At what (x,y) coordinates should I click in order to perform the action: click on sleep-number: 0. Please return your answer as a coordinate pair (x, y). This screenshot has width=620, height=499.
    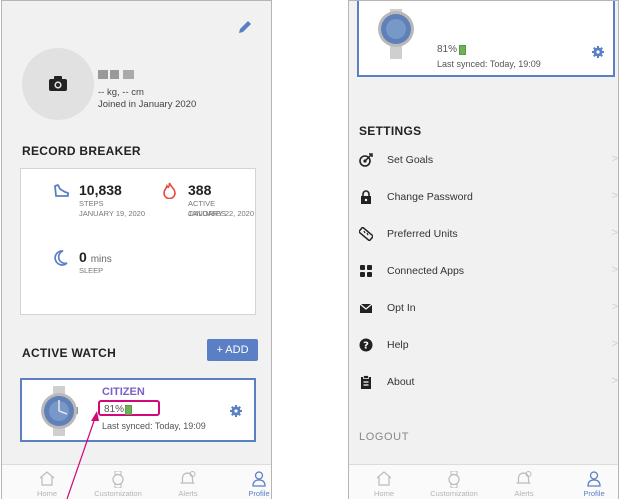
    Looking at the image, I should click on (83, 257).